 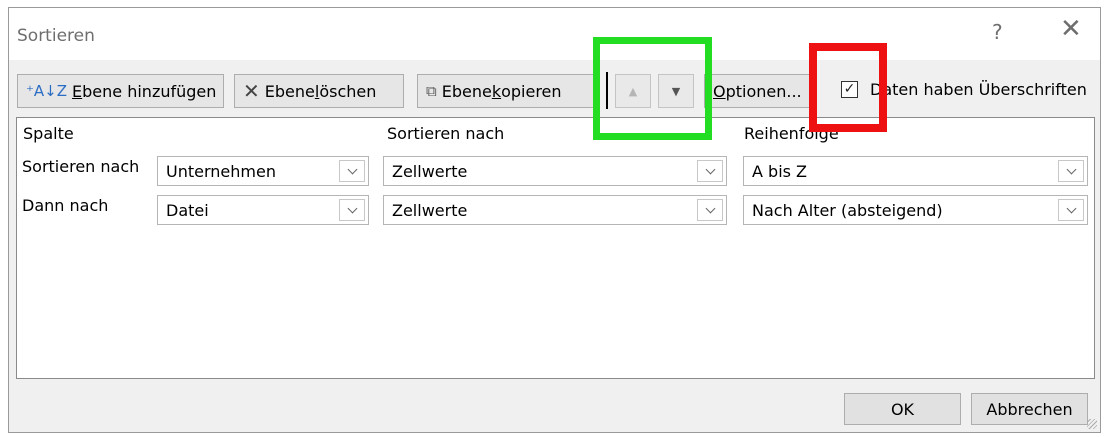 What do you see at coordinates (496, 91) in the screenshot?
I see `copy-level-label-accel: k` at bounding box center [496, 91].